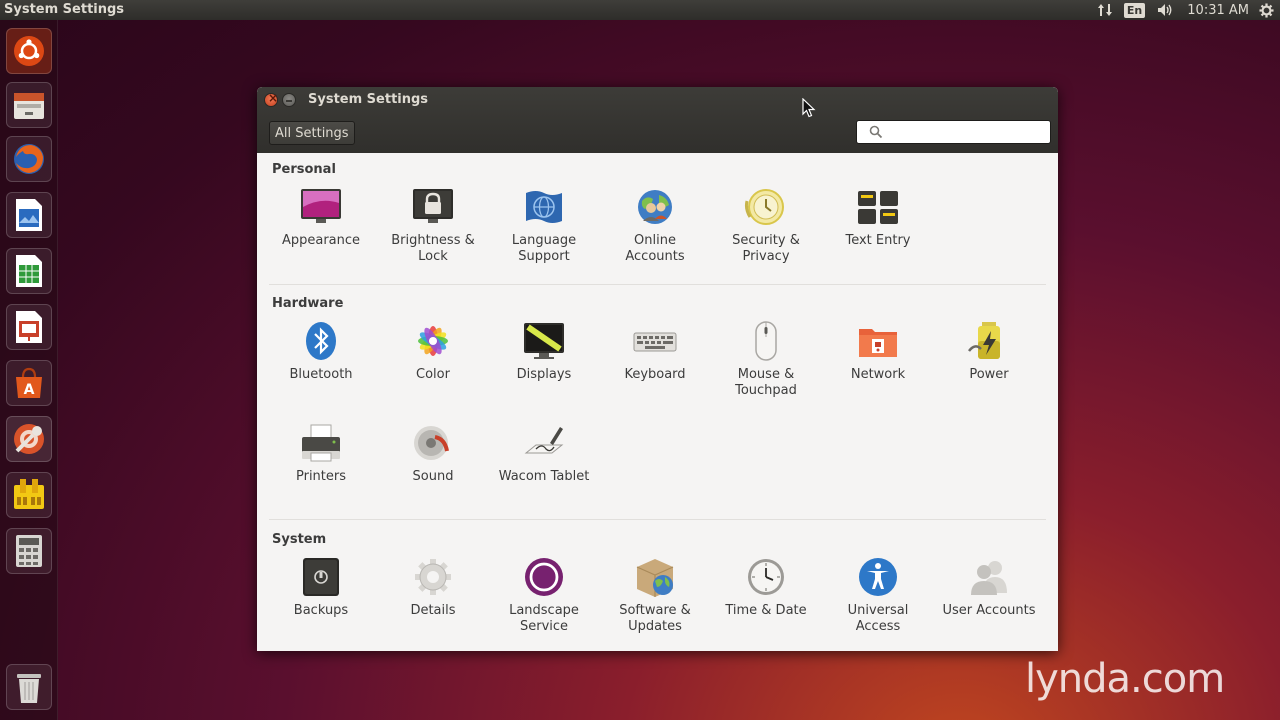  I want to click on item-label: Keyboard, so click(655, 374).